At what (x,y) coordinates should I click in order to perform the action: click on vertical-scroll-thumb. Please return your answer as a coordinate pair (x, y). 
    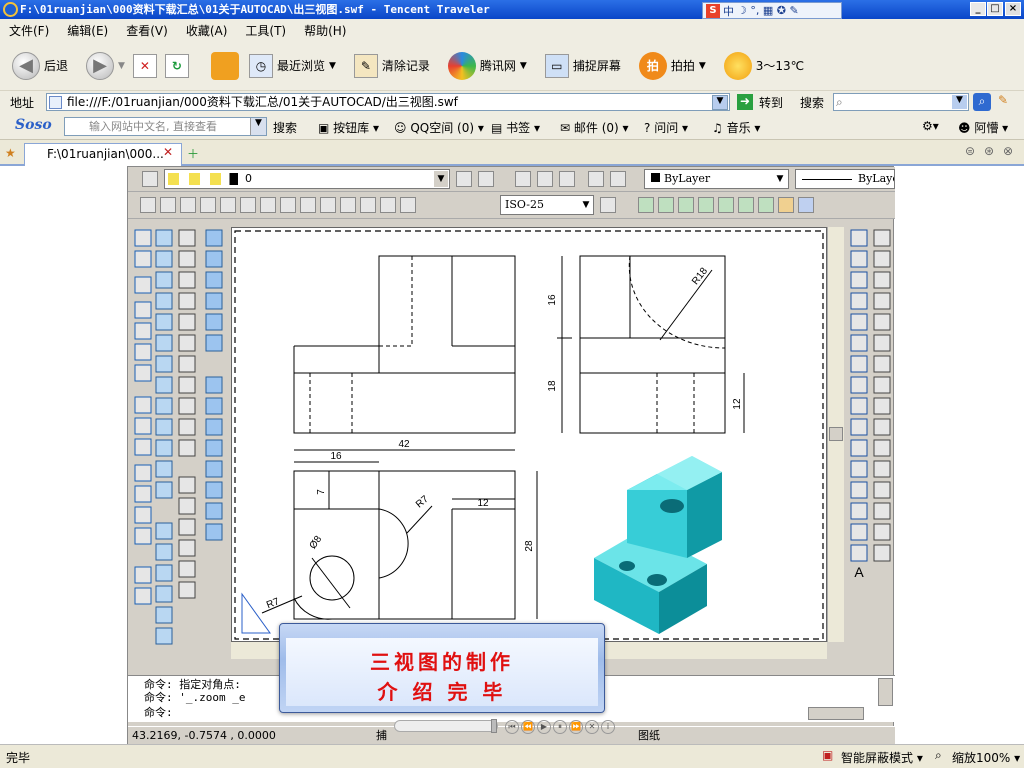
    Looking at the image, I should click on (836, 434).